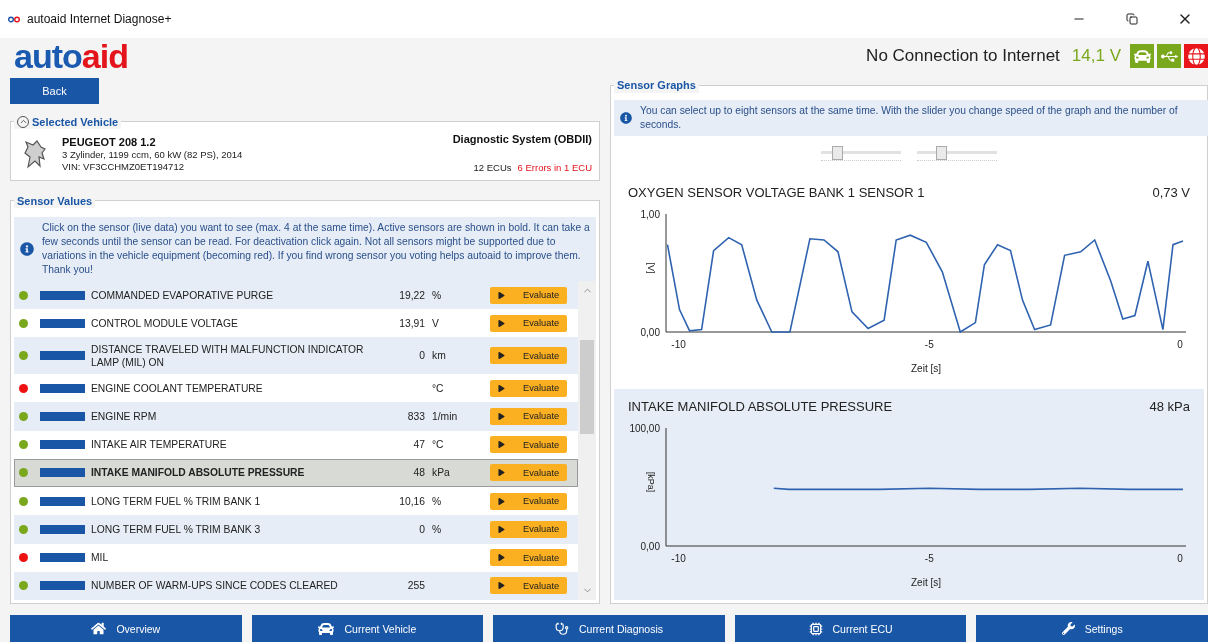  What do you see at coordinates (99, 628) in the screenshot?
I see `home-icon` at bounding box center [99, 628].